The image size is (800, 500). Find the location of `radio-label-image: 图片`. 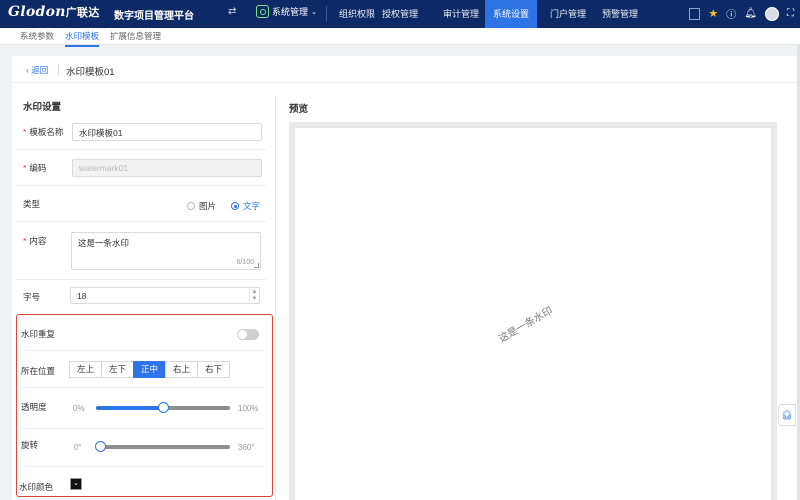

radio-label-image: 图片 is located at coordinates (208, 206).